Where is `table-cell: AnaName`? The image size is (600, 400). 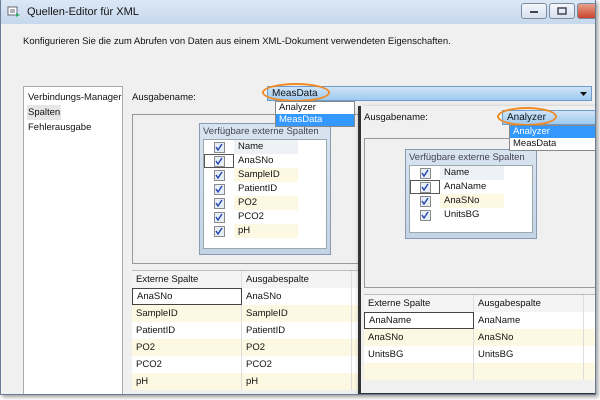
table-cell: AnaName is located at coordinates (419, 320).